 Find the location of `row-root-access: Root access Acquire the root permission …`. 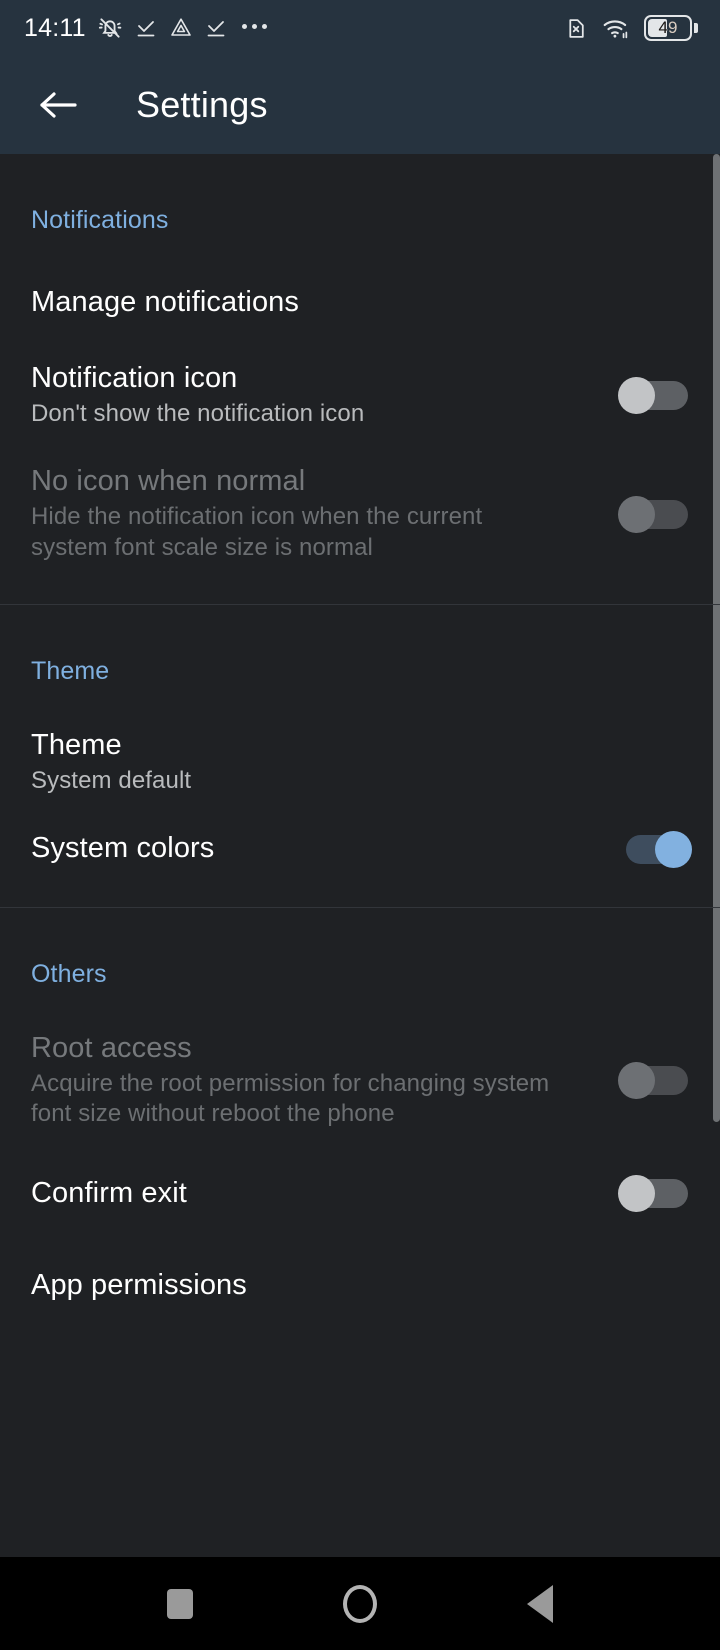

row-root-access: Root access Acquire the root permission … is located at coordinates (360, 1060).